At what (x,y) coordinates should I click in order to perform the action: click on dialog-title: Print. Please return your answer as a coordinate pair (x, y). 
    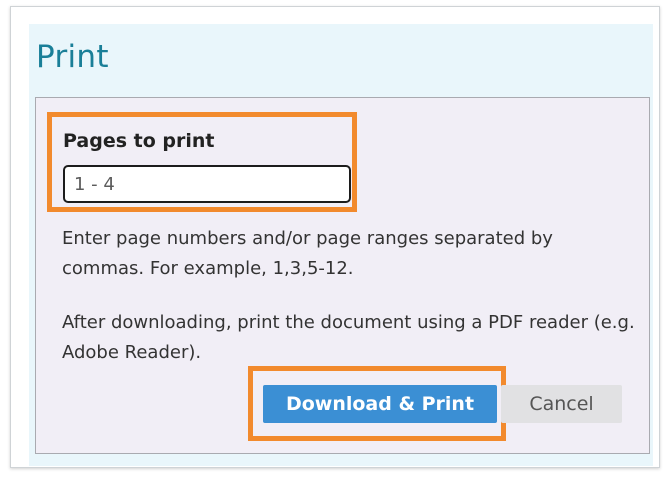
    Looking at the image, I should click on (72, 57).